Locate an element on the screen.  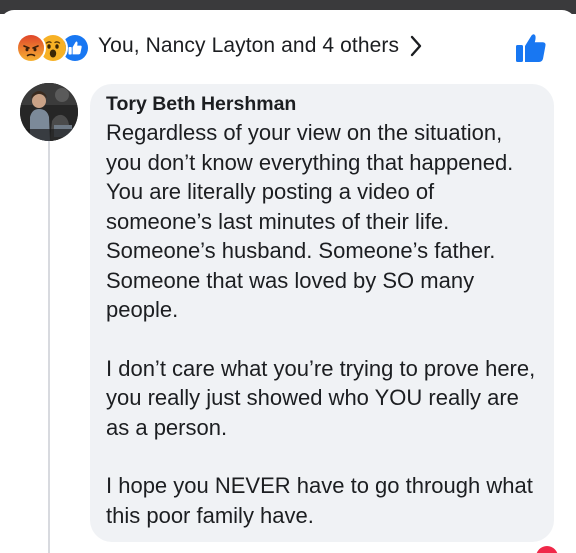
comment-author: Tory Beth Hershman is located at coordinates (323, 104).